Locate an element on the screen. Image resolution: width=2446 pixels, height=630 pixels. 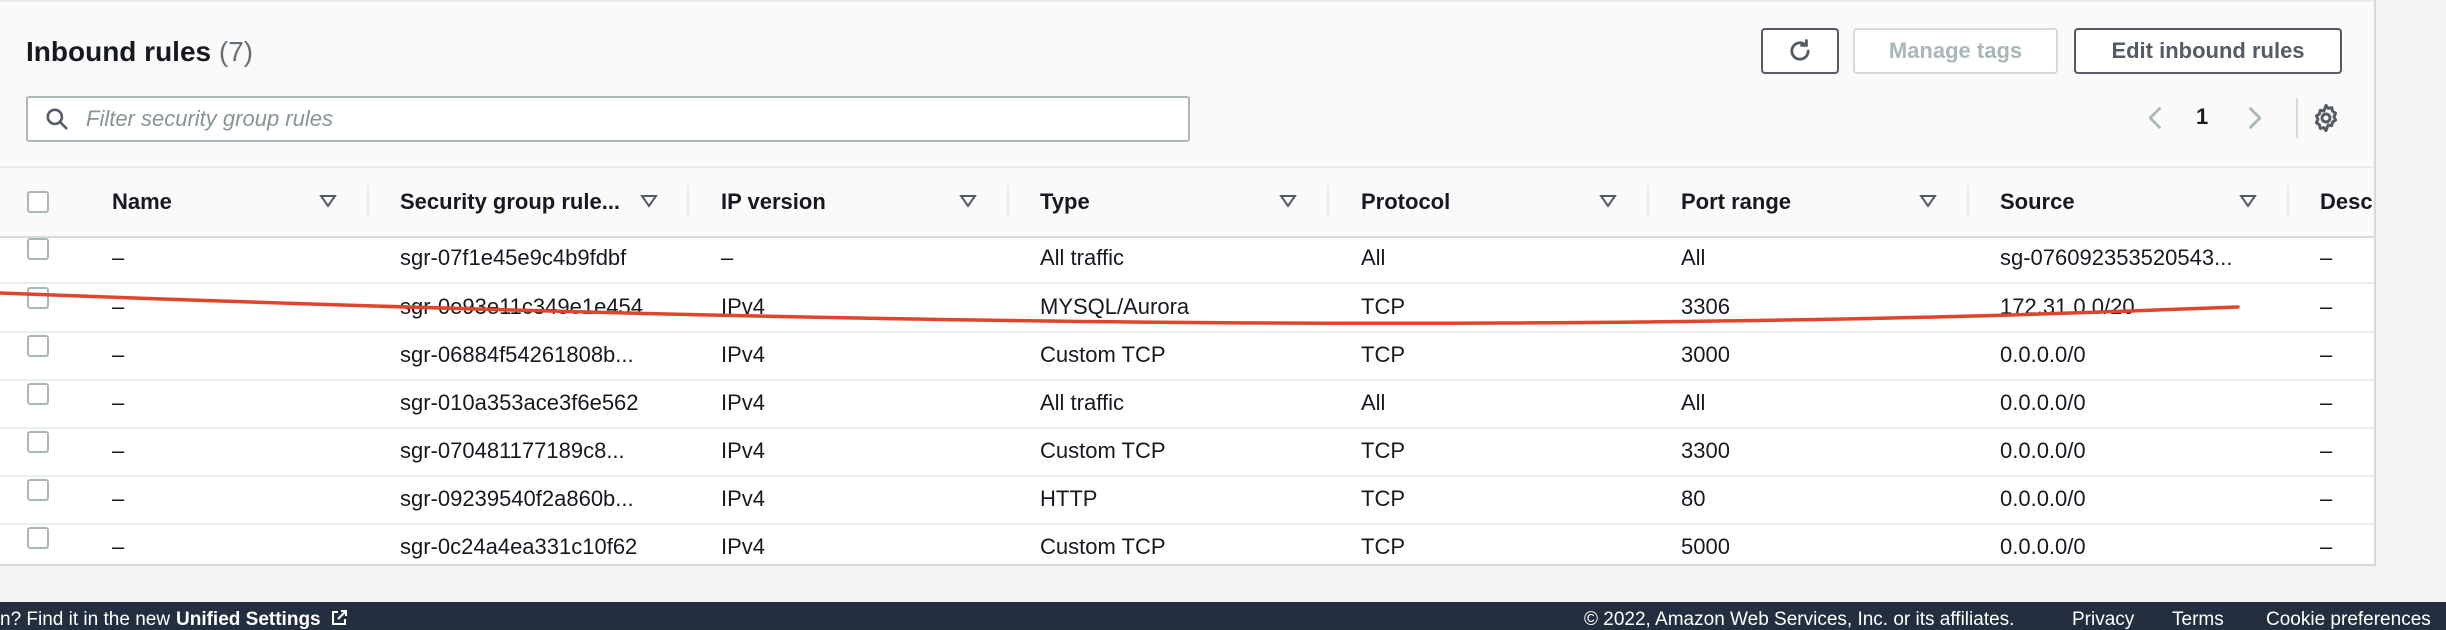
column-header-ip-version: IP version is located at coordinates (773, 202).